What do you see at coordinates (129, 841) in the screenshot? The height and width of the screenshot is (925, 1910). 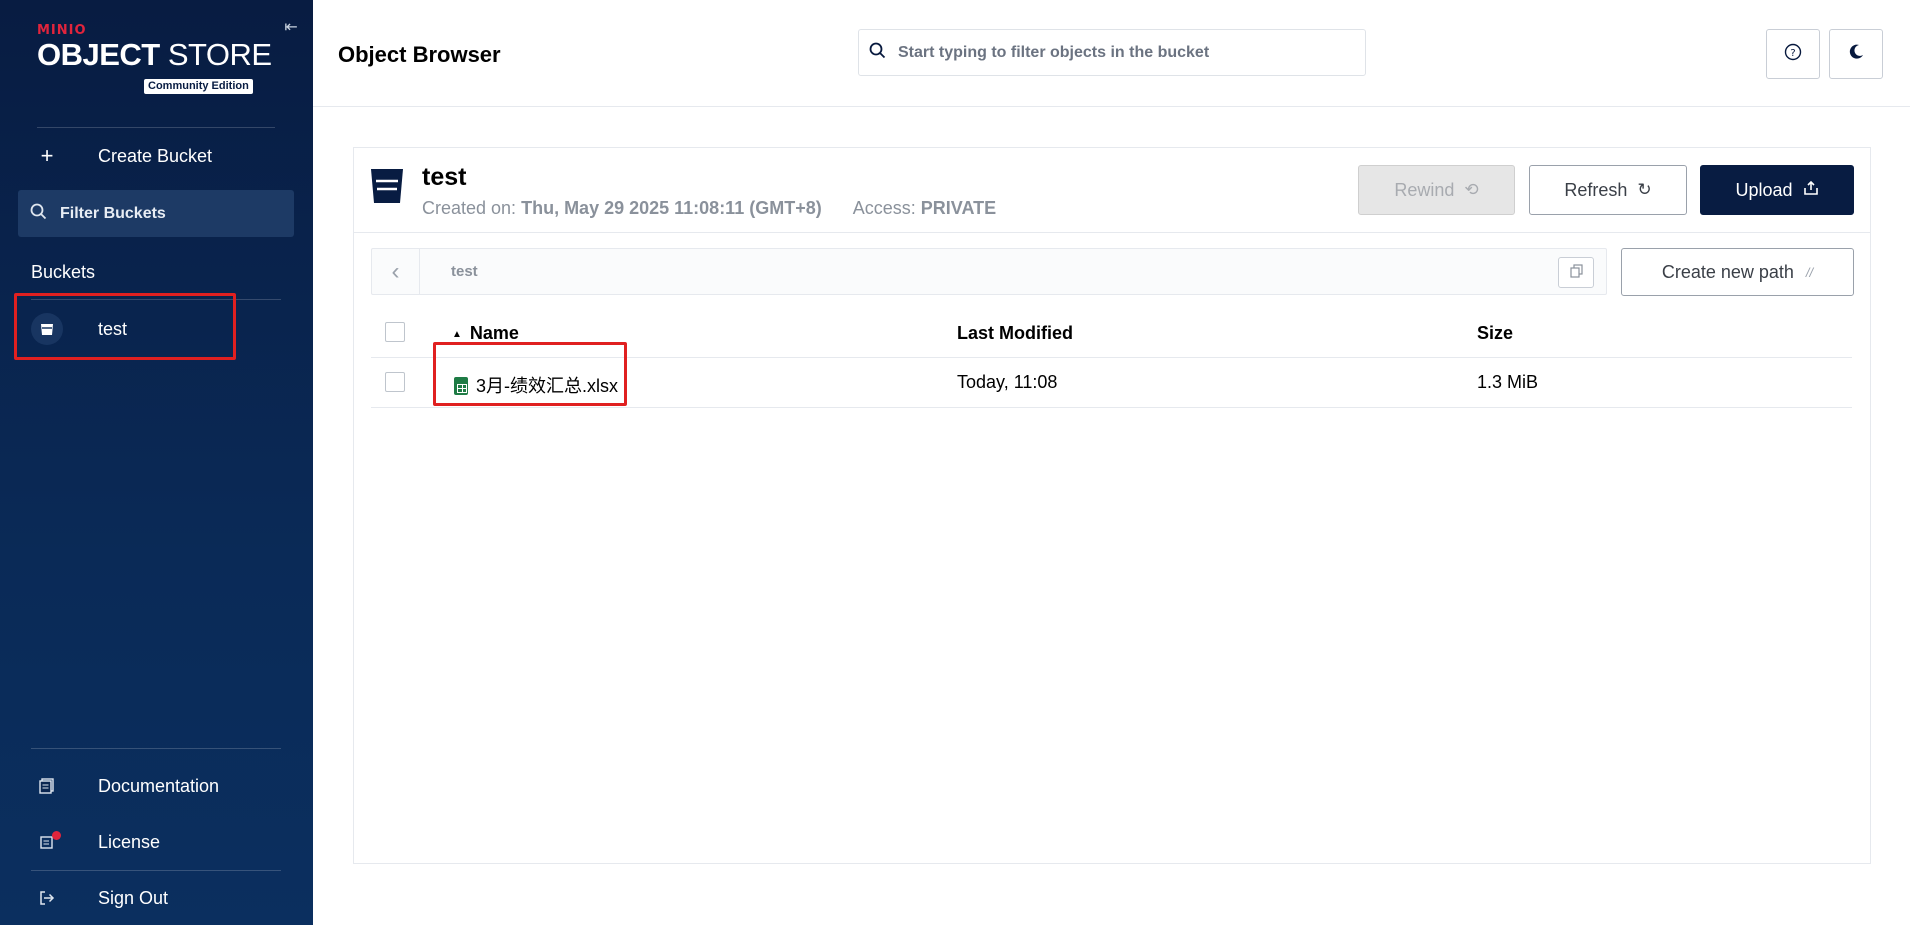 I see `license-label: License` at bounding box center [129, 841].